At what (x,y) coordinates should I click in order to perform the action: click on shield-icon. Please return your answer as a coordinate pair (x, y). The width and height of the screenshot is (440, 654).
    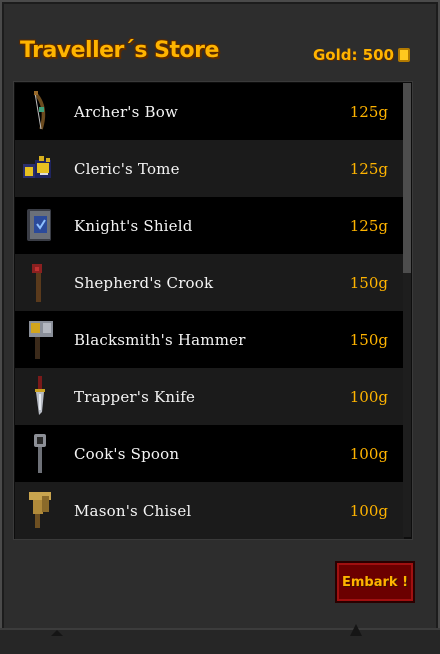
    Looking at the image, I should click on (39, 225).